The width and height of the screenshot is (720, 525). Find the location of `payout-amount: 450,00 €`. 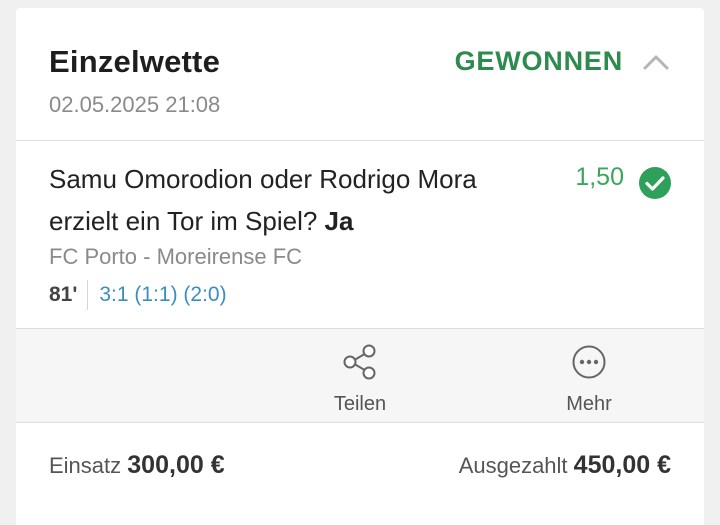

payout-amount: 450,00 € is located at coordinates (622, 465).